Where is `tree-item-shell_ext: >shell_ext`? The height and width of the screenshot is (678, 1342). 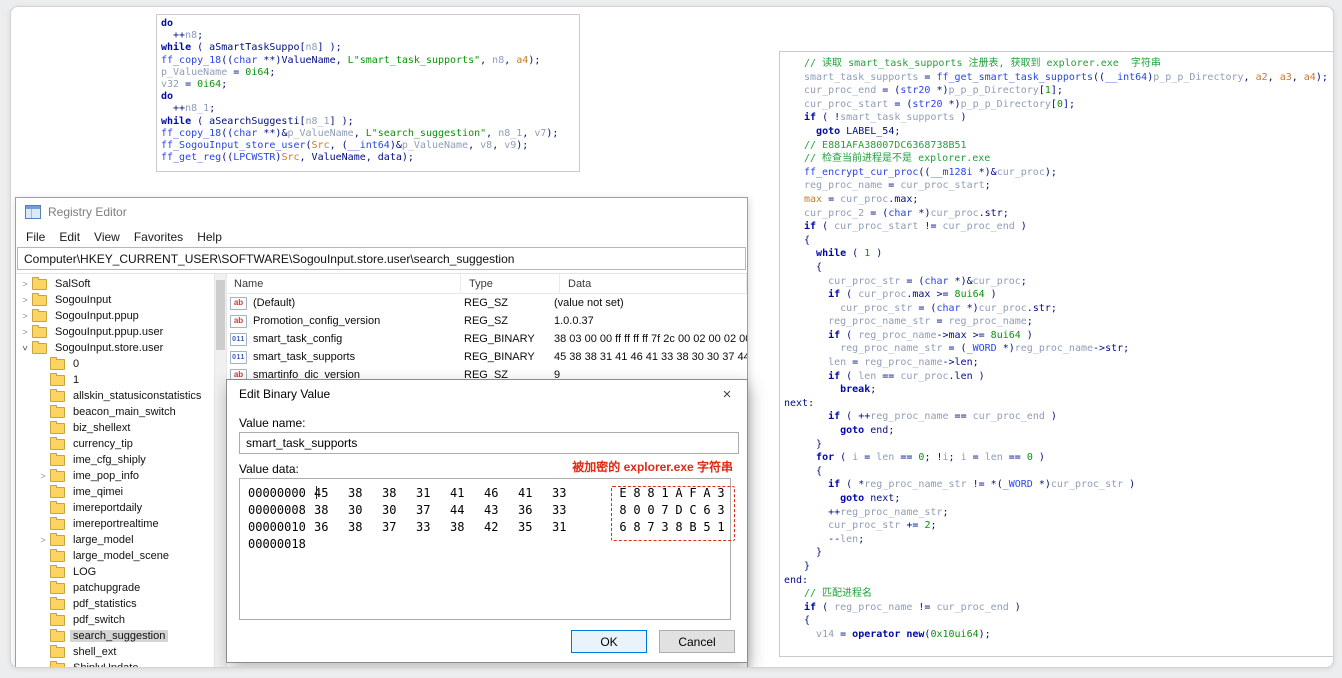
tree-item-shell_ext: >shell_ext is located at coordinates (115, 652).